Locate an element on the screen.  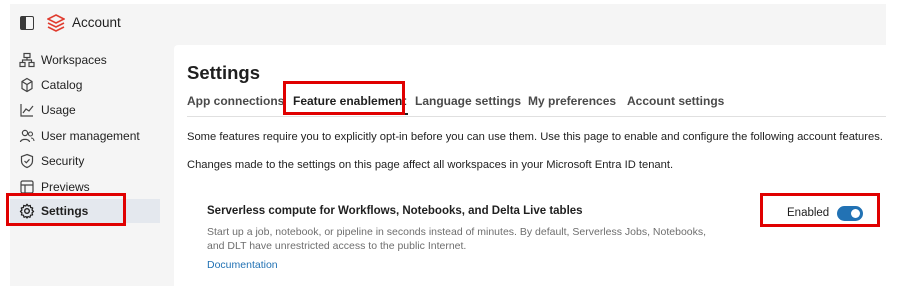
top-bar: Account is located at coordinates (448, 24).